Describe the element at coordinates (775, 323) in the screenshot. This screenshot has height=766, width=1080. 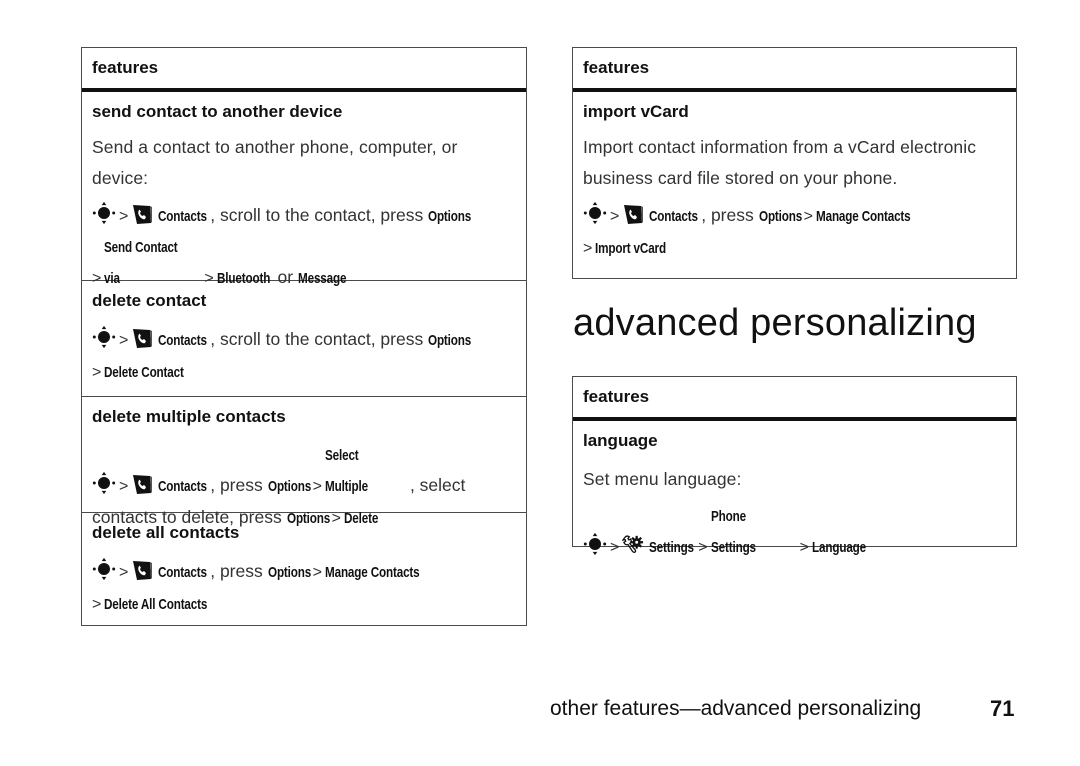
I see `section-heading: advanced personalizing` at that location.